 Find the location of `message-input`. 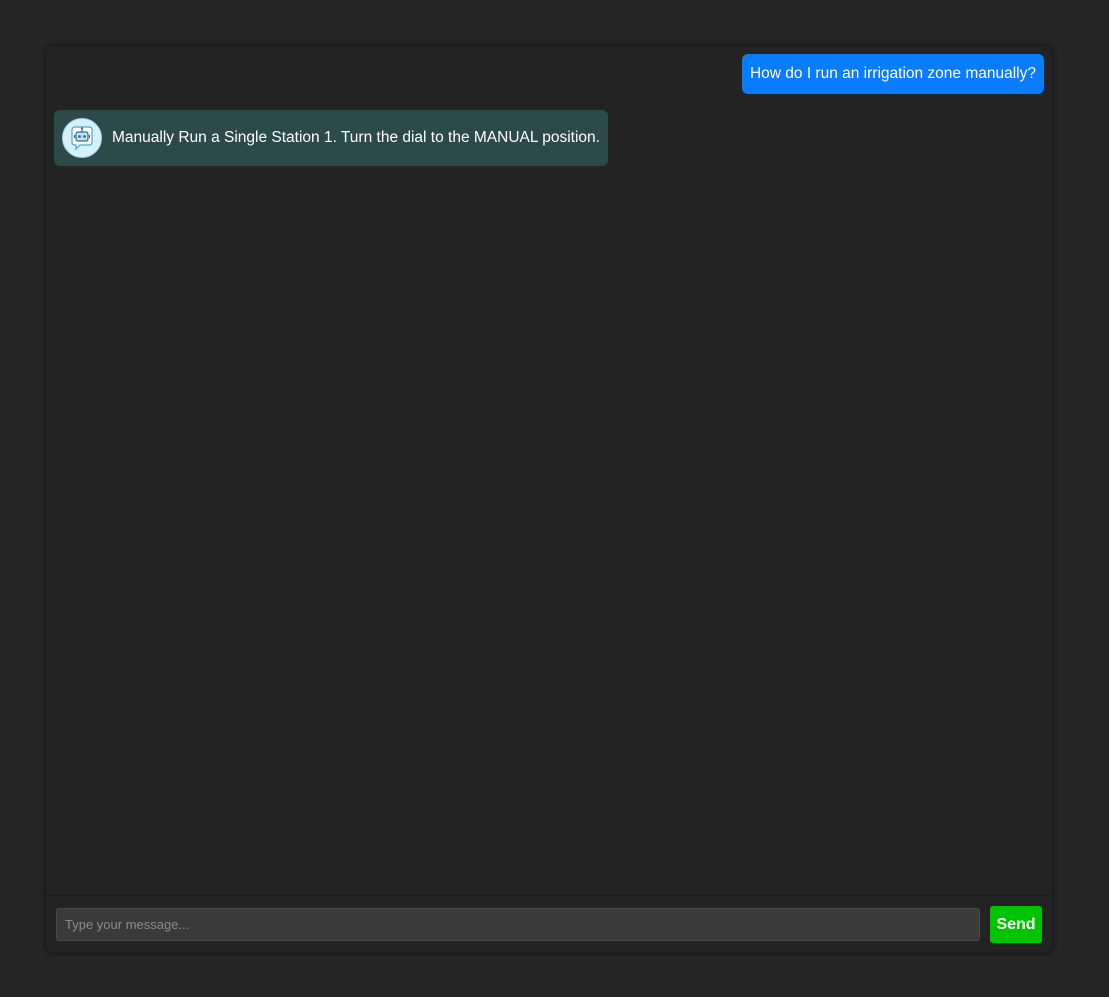

message-input is located at coordinates (518, 924).